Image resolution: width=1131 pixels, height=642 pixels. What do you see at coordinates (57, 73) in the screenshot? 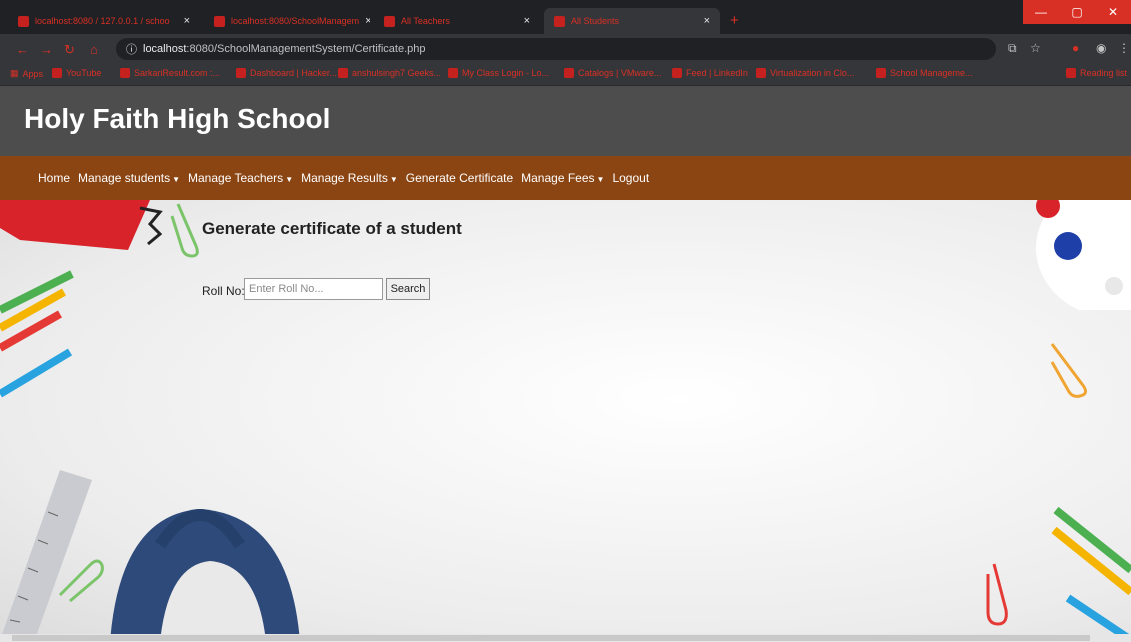
I see `youtube-icon` at bounding box center [57, 73].